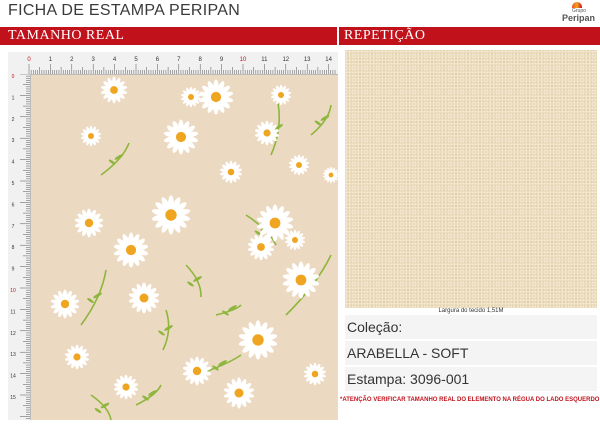  Describe the element at coordinates (471, 311) in the screenshot. I see `fabric-width-label: Largura do tecido 1,51M` at that location.